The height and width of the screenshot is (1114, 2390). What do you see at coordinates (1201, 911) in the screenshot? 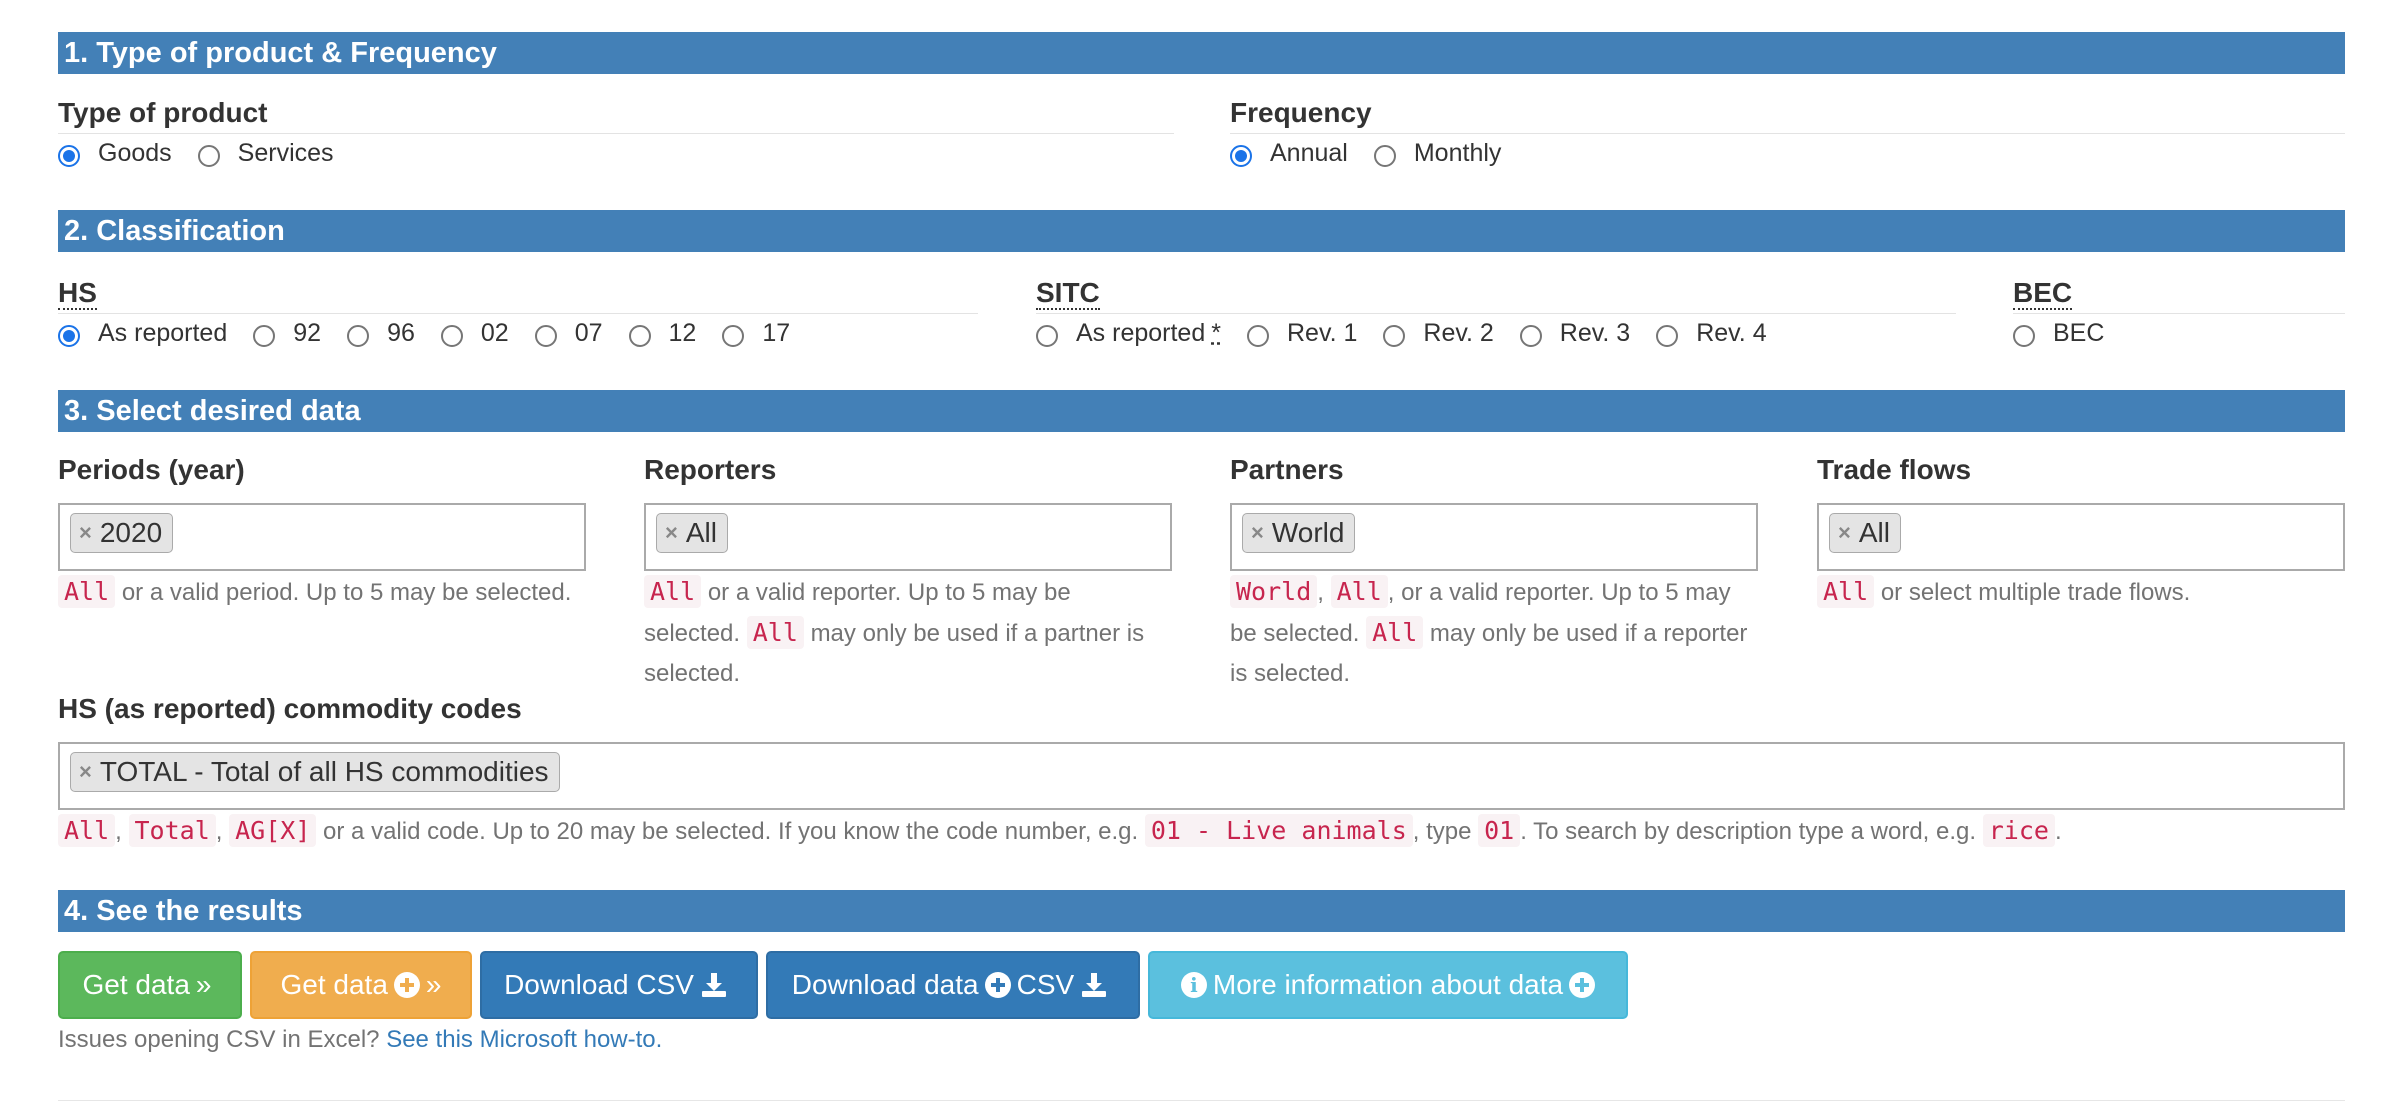
I see `section-header-results: 4. See the results` at bounding box center [1201, 911].